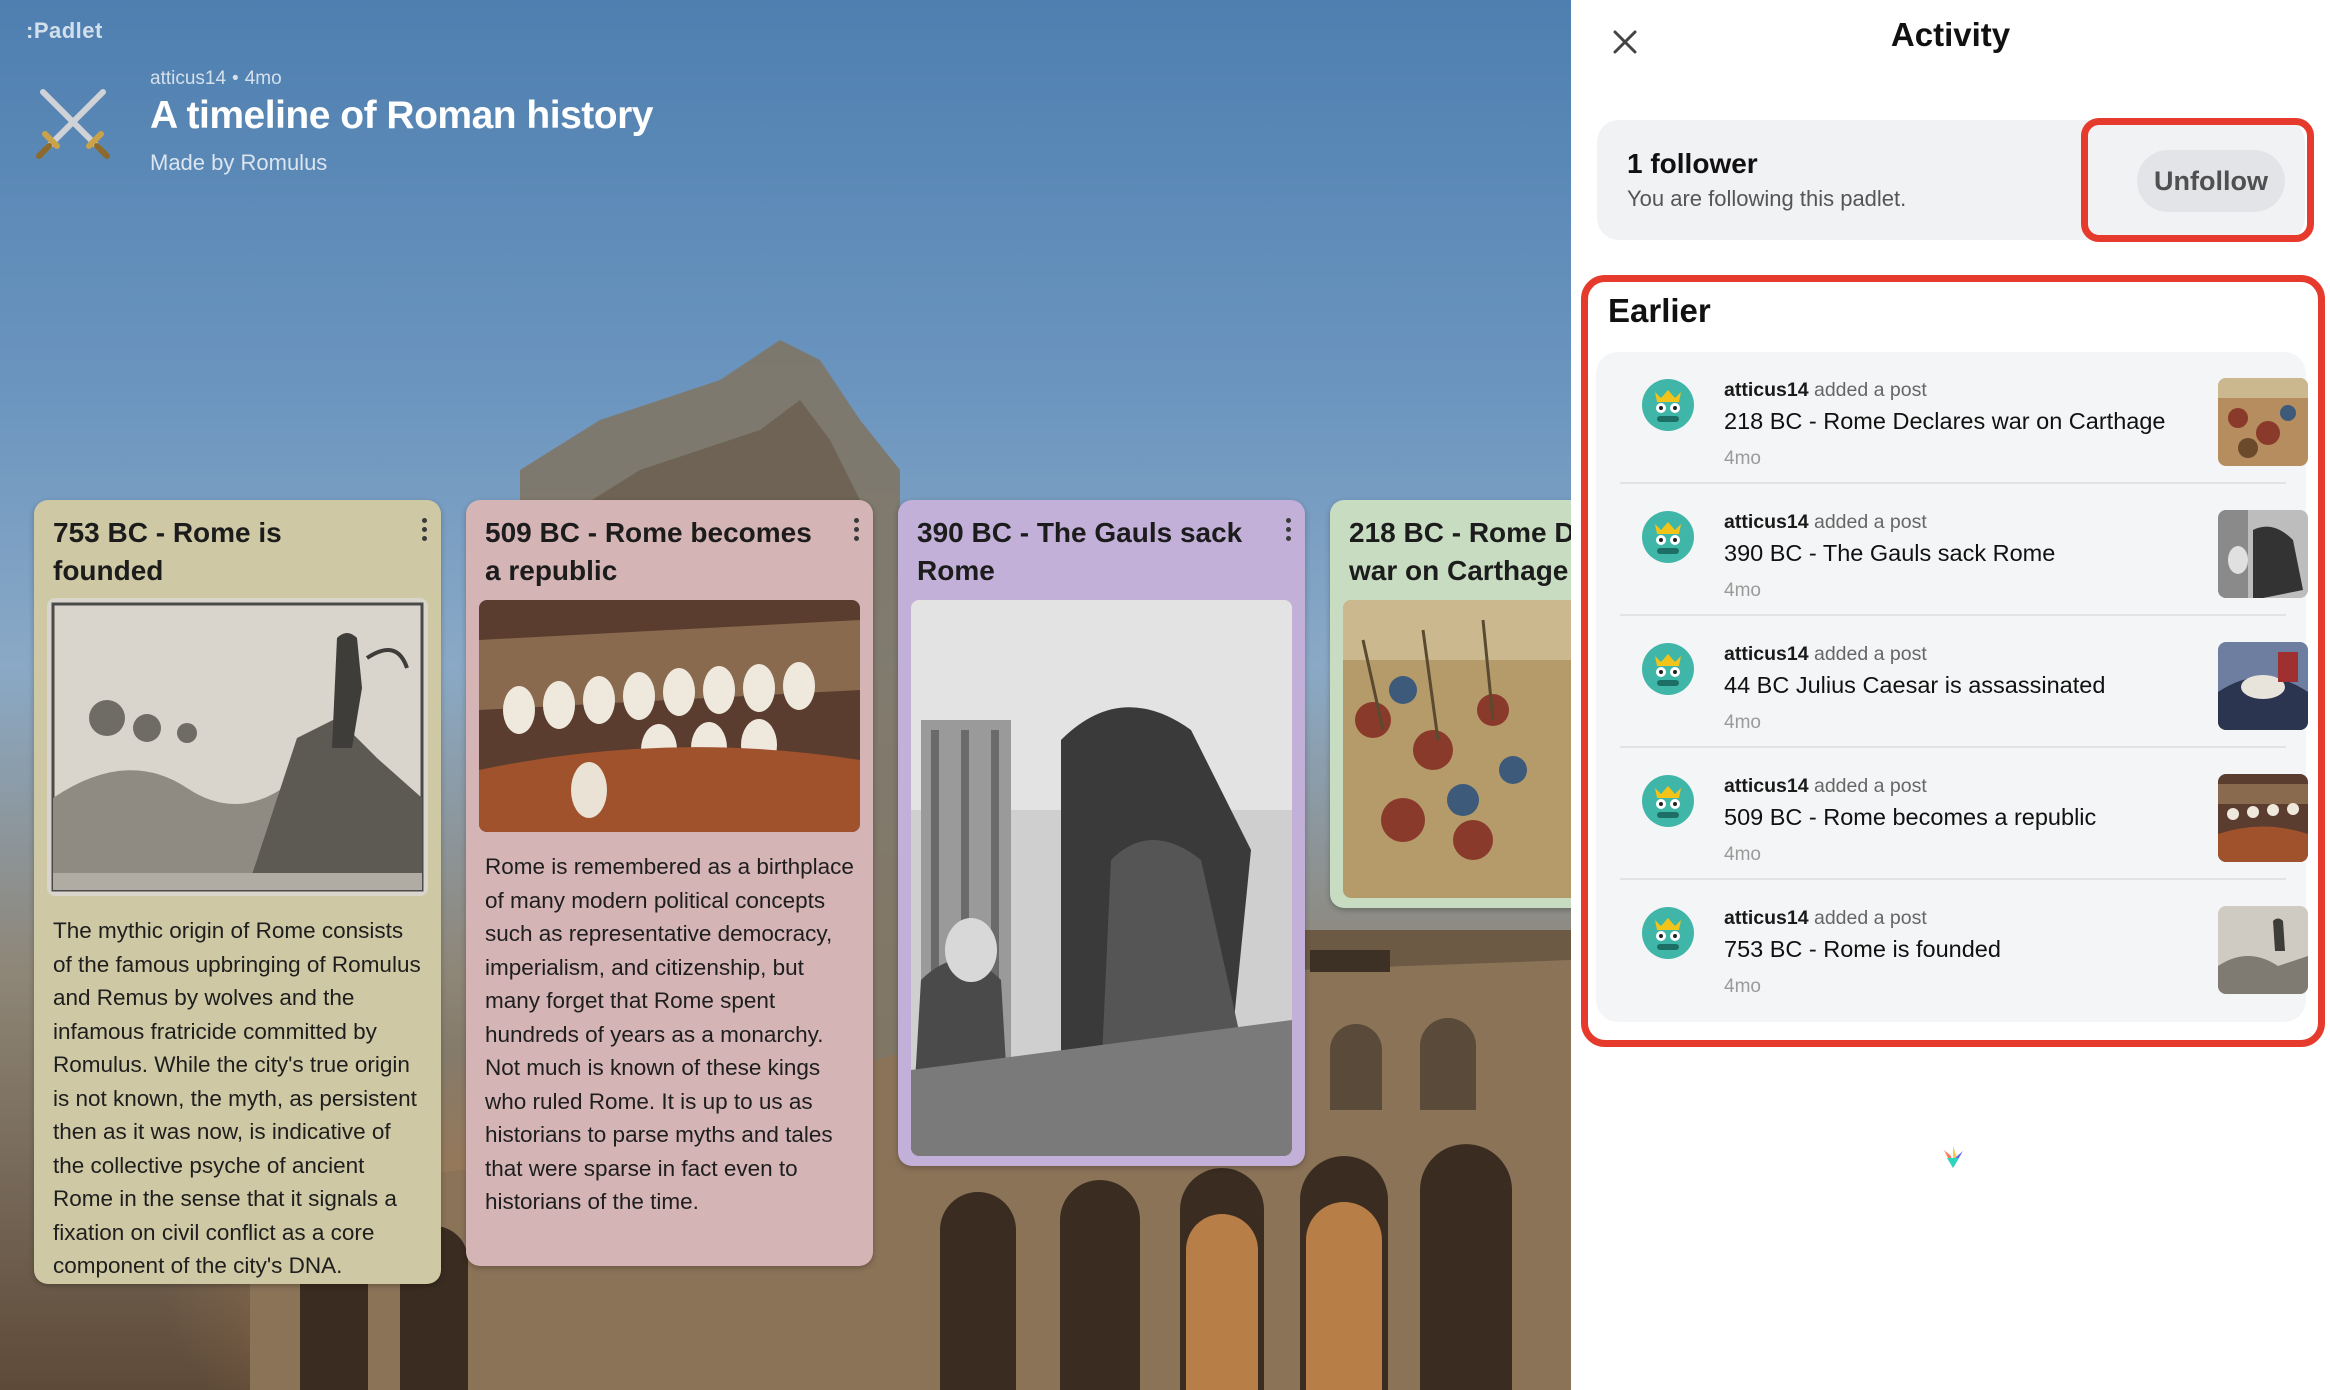  Describe the element at coordinates (1862, 949) in the screenshot. I see `activity-post-title: 753 BC - Rome is founded` at that location.